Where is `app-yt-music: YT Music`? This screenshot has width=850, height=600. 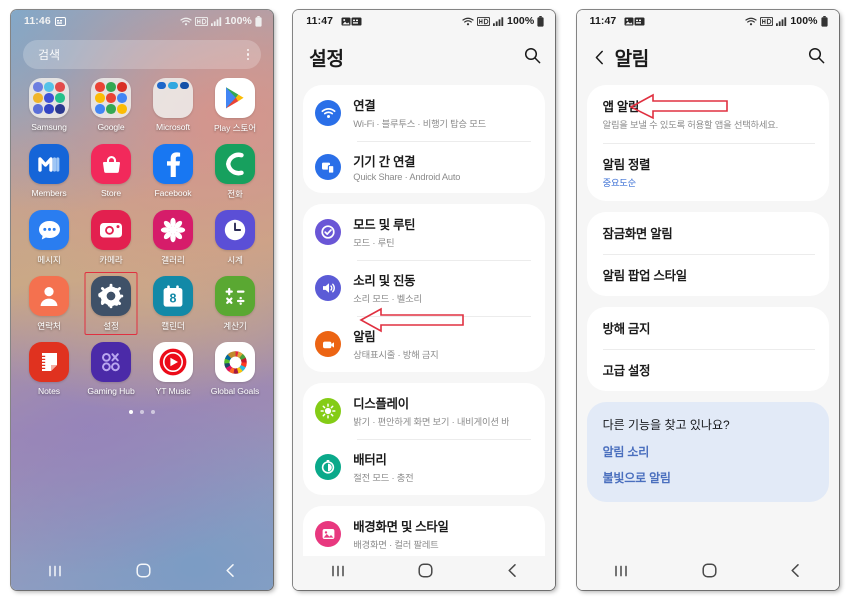
app-yt-music: YT Music is located at coordinates (173, 369).